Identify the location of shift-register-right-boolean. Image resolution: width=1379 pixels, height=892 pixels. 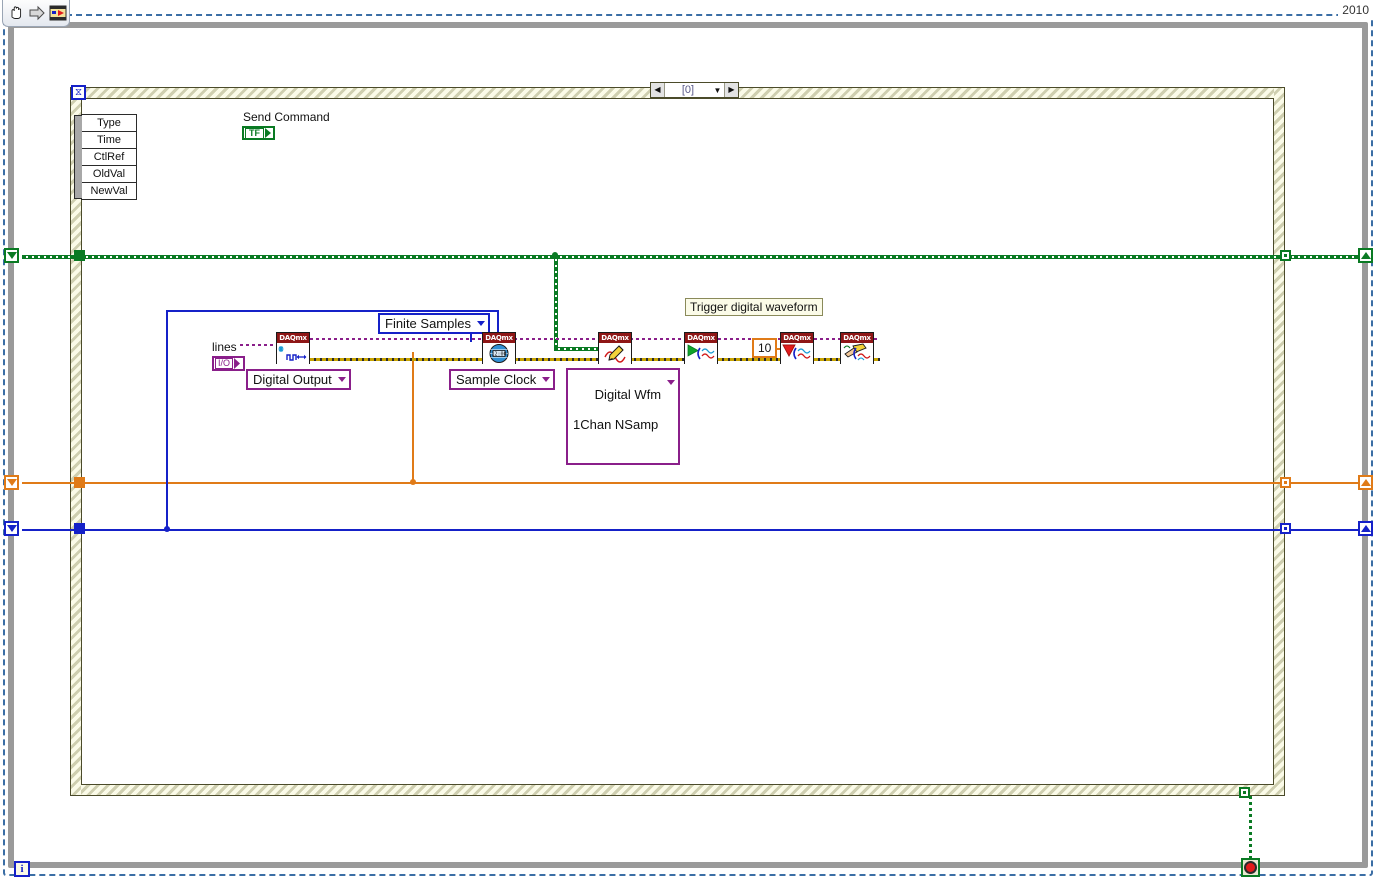
(1365, 255).